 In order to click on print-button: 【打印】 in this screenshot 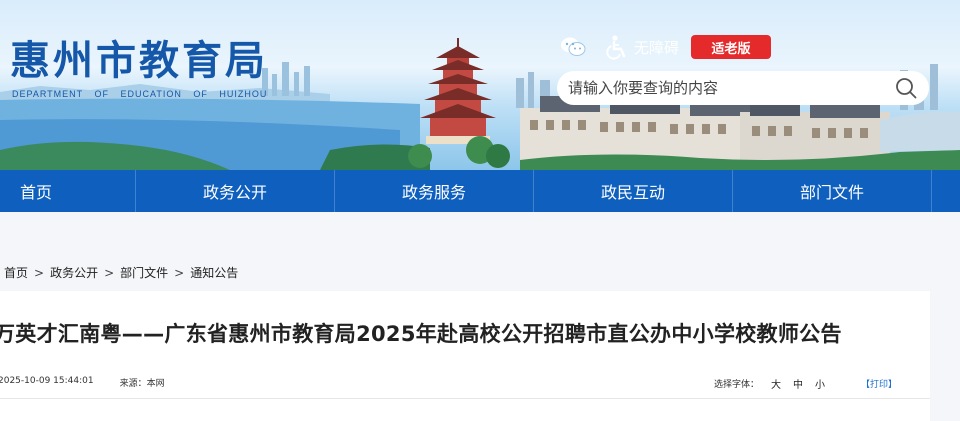, I will do `click(879, 383)`.